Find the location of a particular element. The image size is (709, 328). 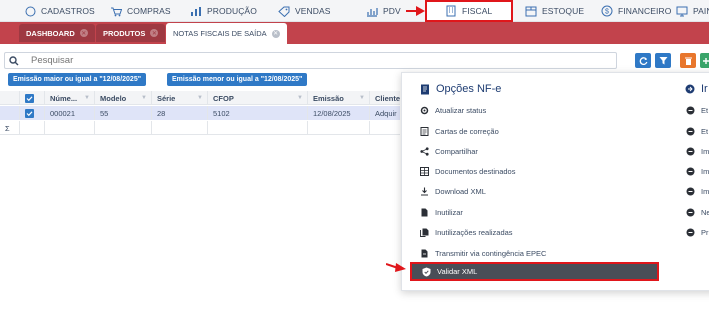

menu-fiscal: FISCAL is located at coordinates (469, 11).